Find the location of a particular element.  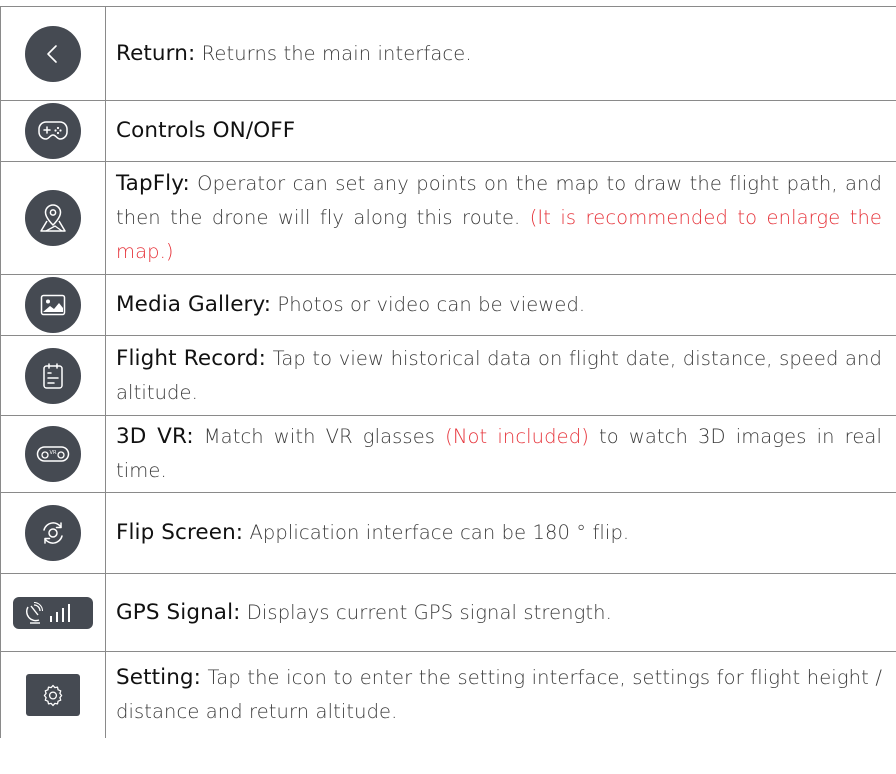

row-desc-text: Application interface can be 180 ° flip. is located at coordinates (436, 532).